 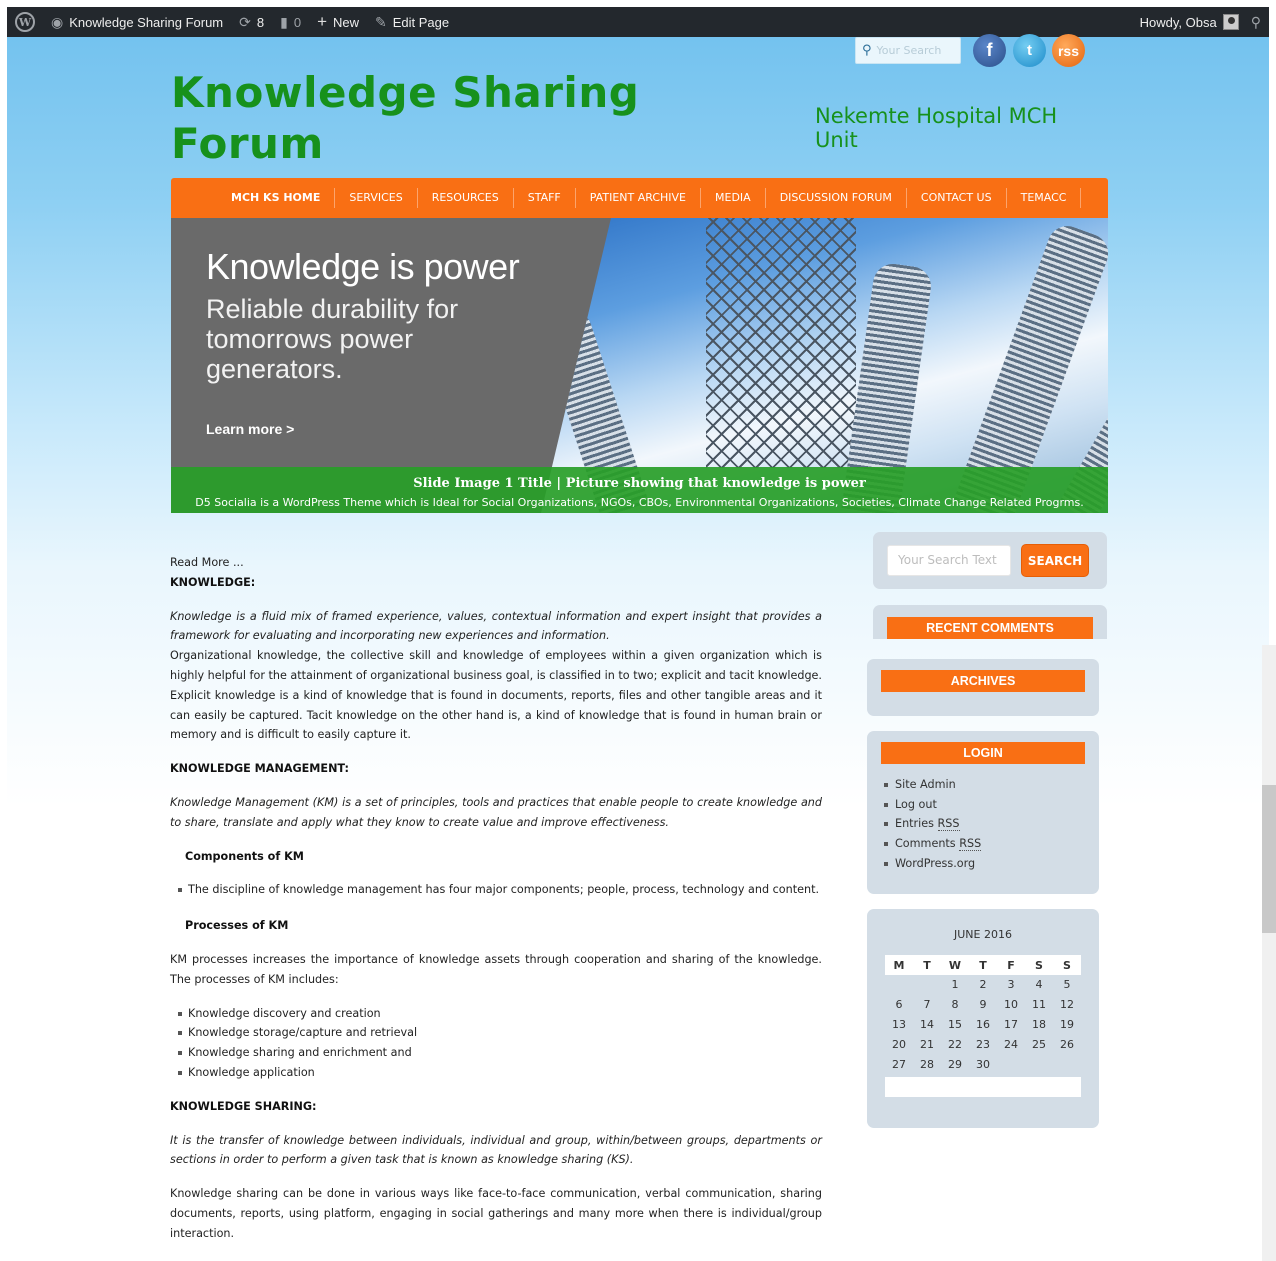 I want to click on calendar-header: T, so click(x=927, y=965).